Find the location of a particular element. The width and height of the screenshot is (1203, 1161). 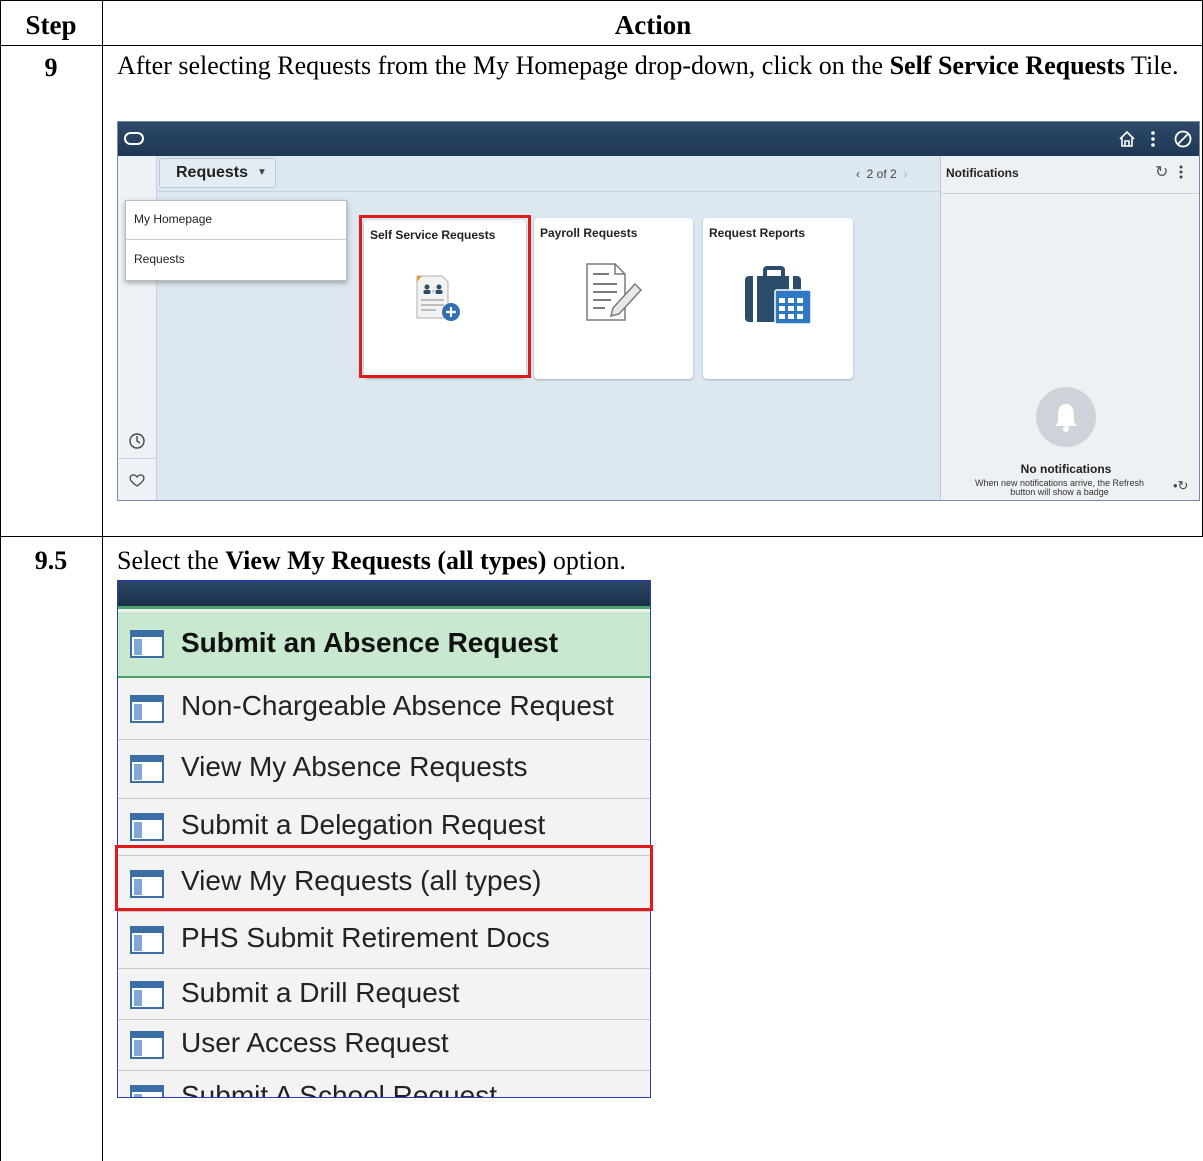

instruction-text: option. is located at coordinates (586, 560).